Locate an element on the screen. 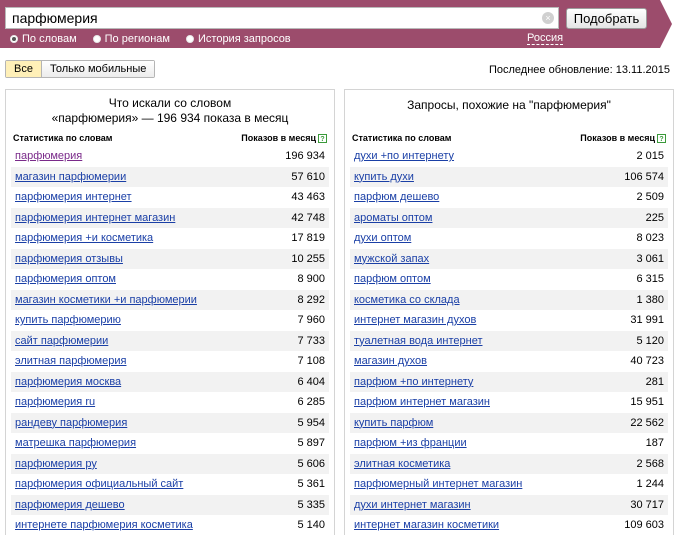 The image size is (680, 536). table-row: парфюмерия оптом 8 900 is located at coordinates (170, 279).